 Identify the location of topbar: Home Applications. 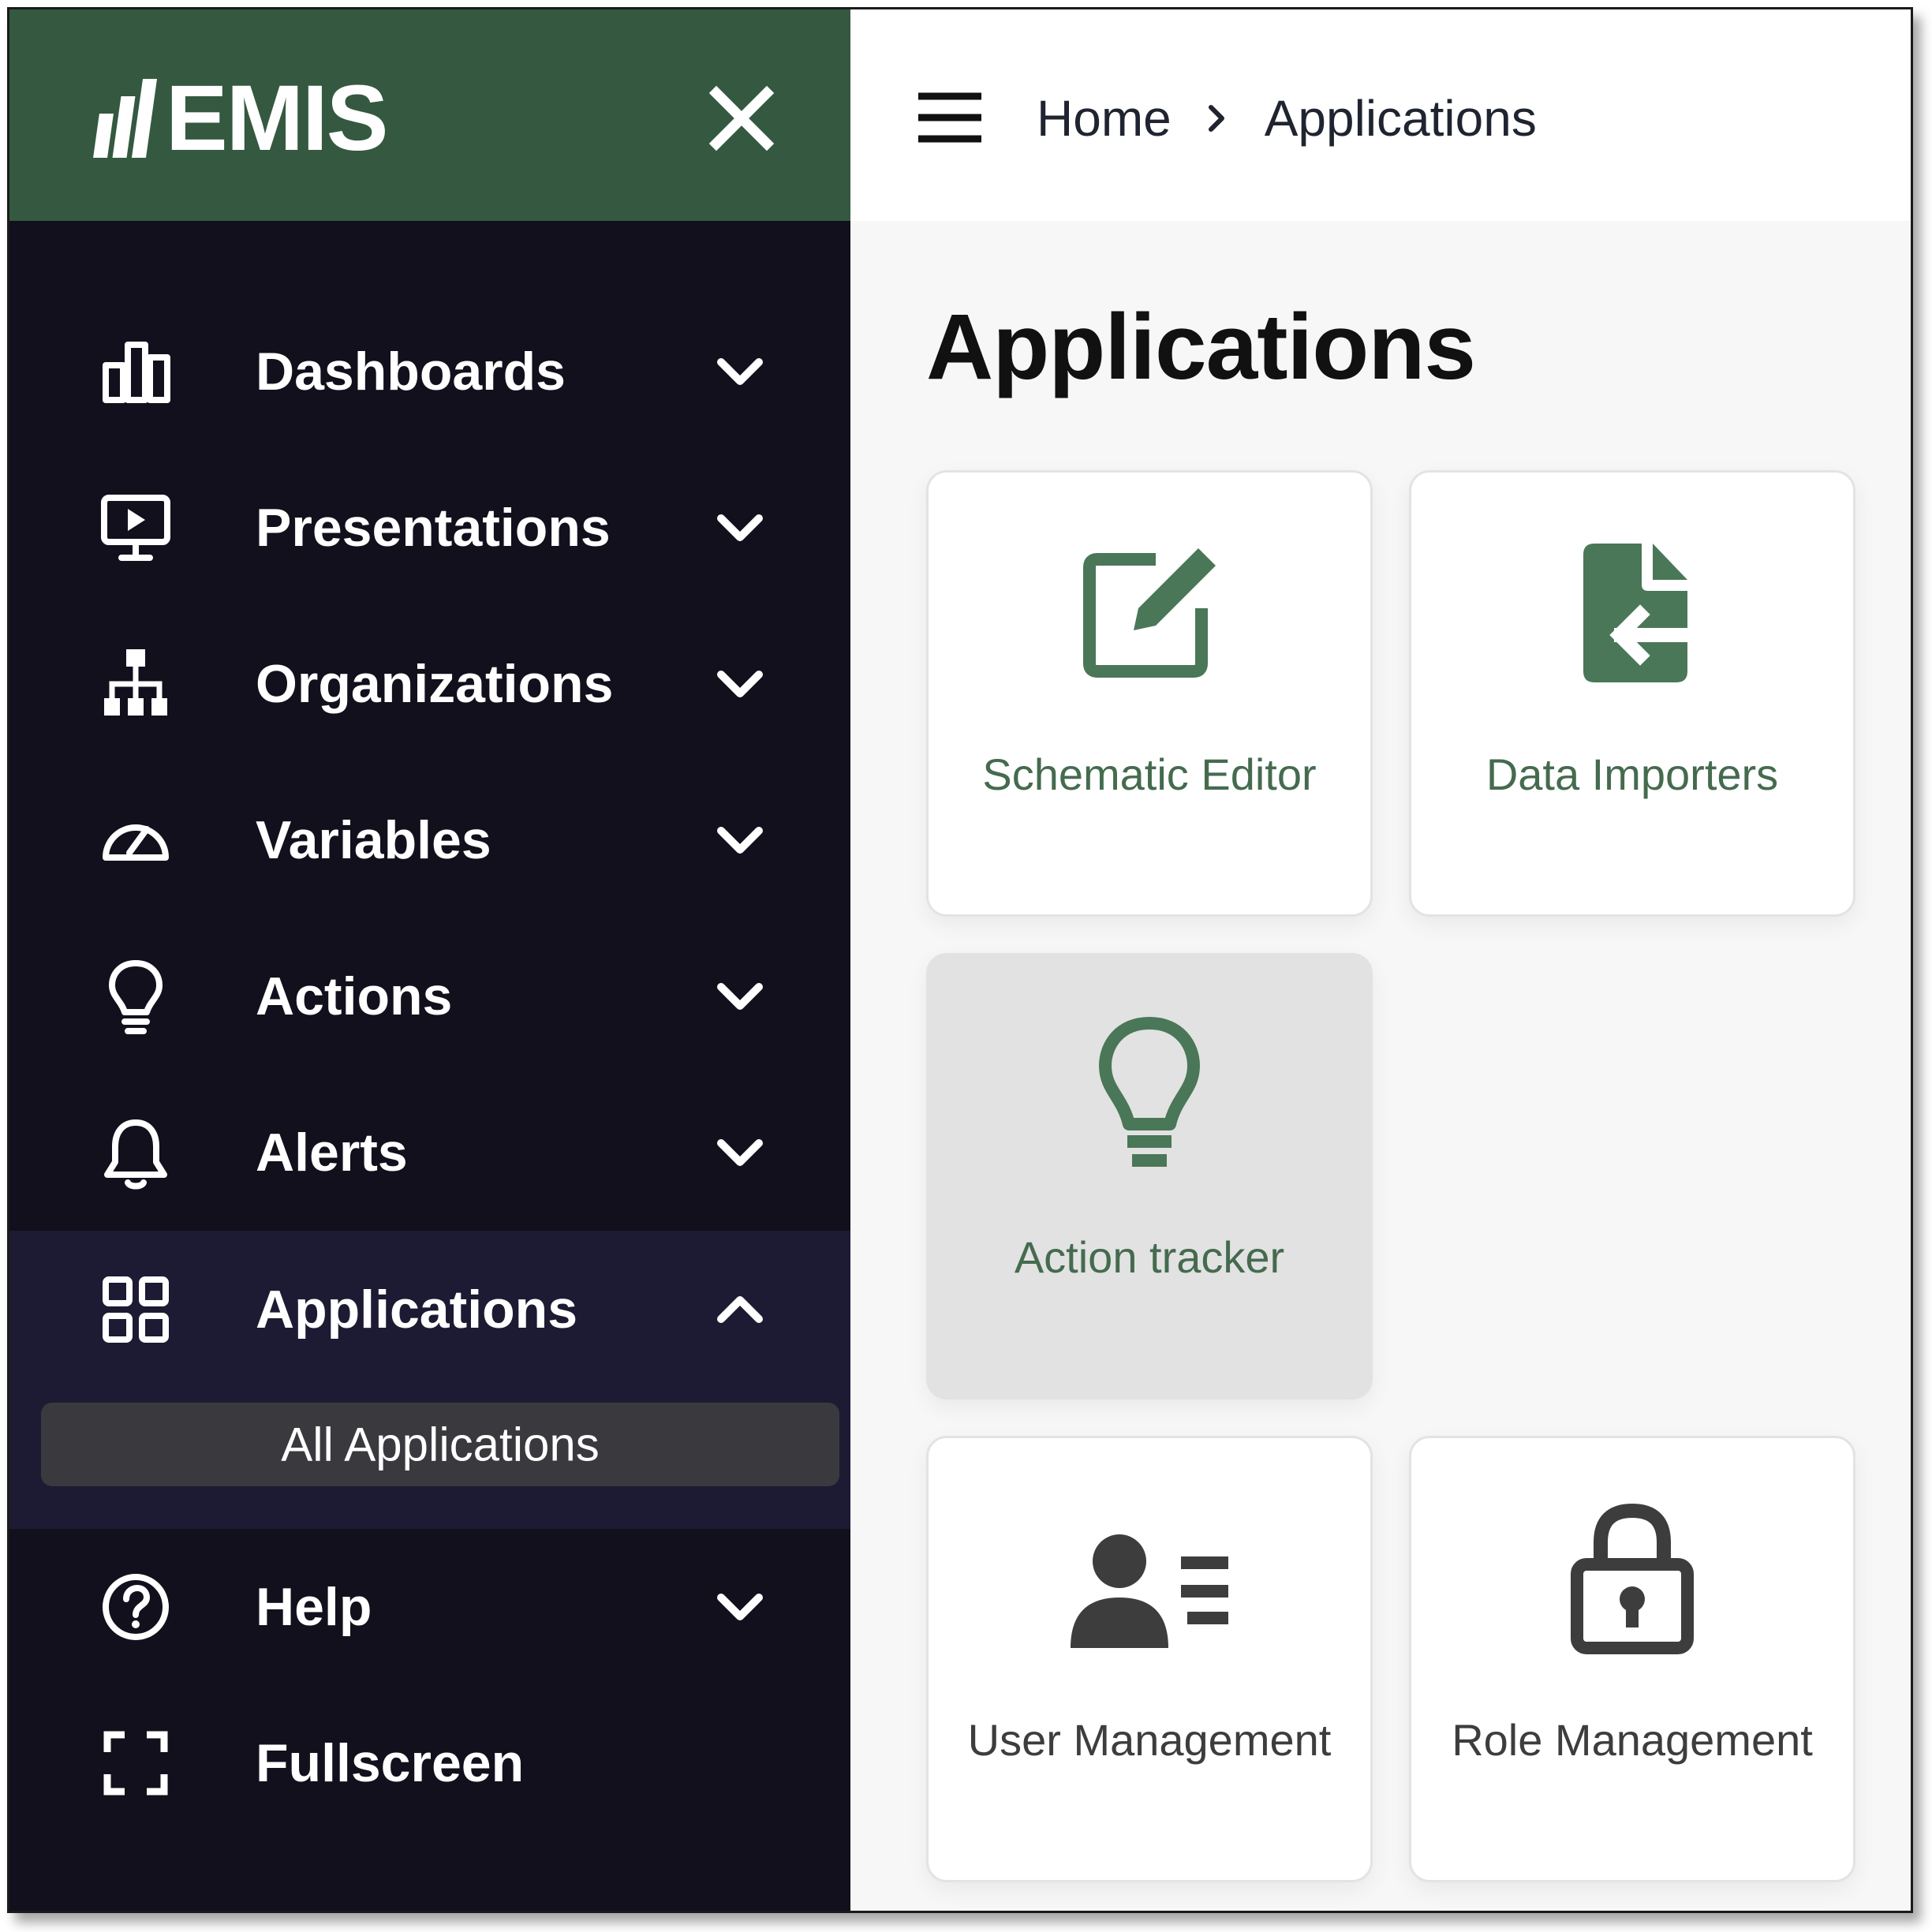
(1381, 115).